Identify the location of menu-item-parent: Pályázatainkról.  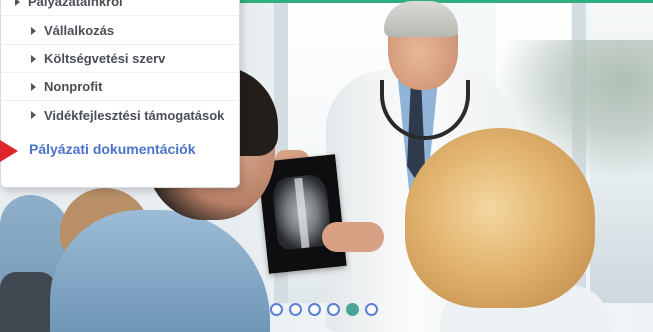
(120, 8).